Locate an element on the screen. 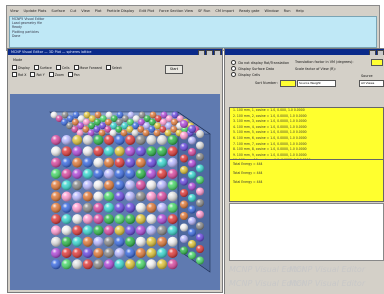 This screenshot has height=294, width=384. translation-label: Translation factor in VM (degrees): is located at coordinates (324, 62).